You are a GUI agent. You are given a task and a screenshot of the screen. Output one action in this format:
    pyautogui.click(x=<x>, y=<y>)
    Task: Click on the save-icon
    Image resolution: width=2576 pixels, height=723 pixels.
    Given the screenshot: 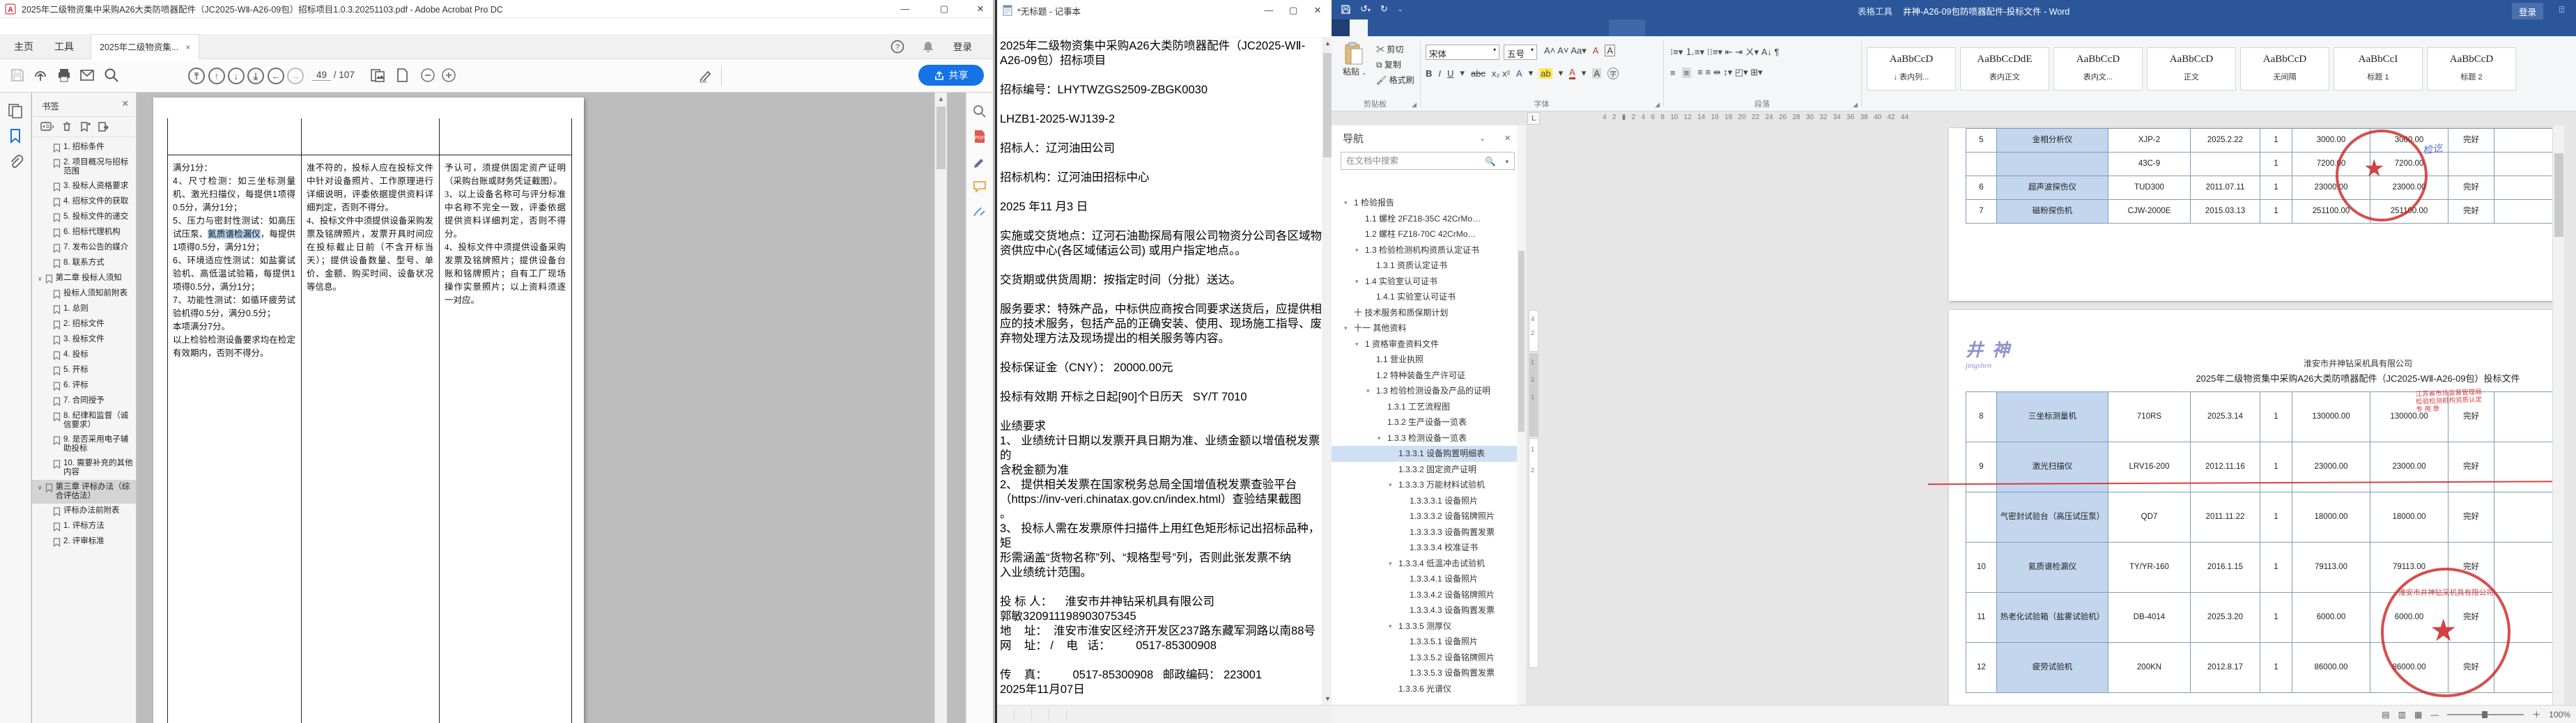 What is the action you would take?
    pyautogui.click(x=18, y=76)
    